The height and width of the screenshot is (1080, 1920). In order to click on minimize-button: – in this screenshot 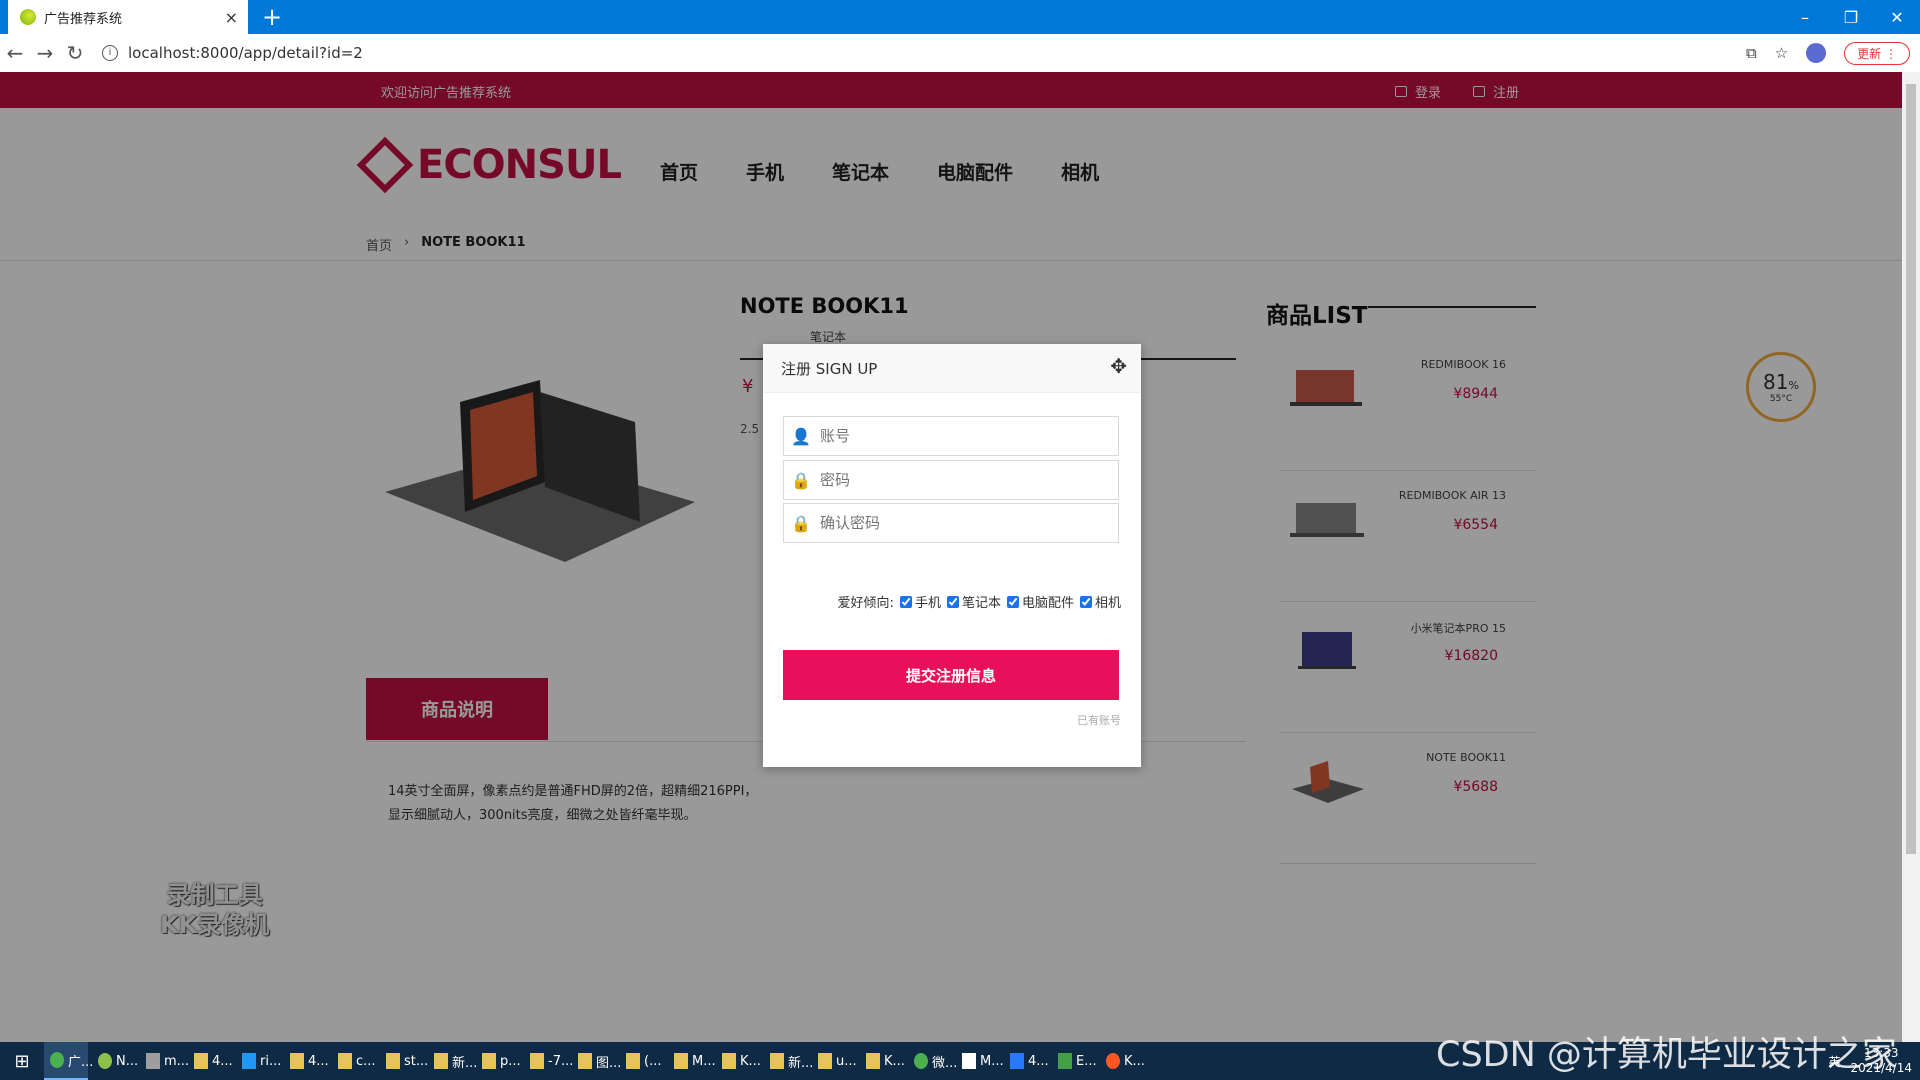, I will do `click(1805, 17)`.